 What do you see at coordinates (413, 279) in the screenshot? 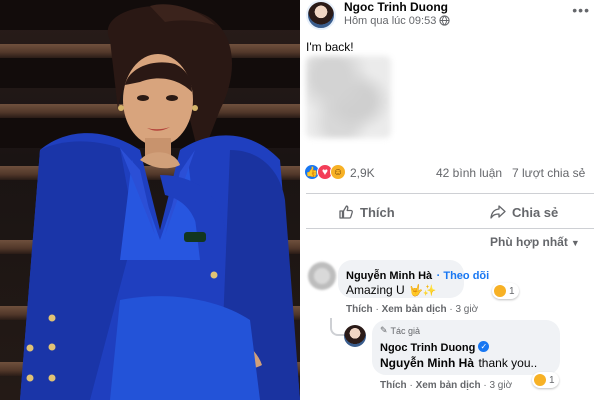
I see `comment-bubble: Nguyễn Minh Hà · Theo dõi Amazing U 🤟✨` at bounding box center [413, 279].